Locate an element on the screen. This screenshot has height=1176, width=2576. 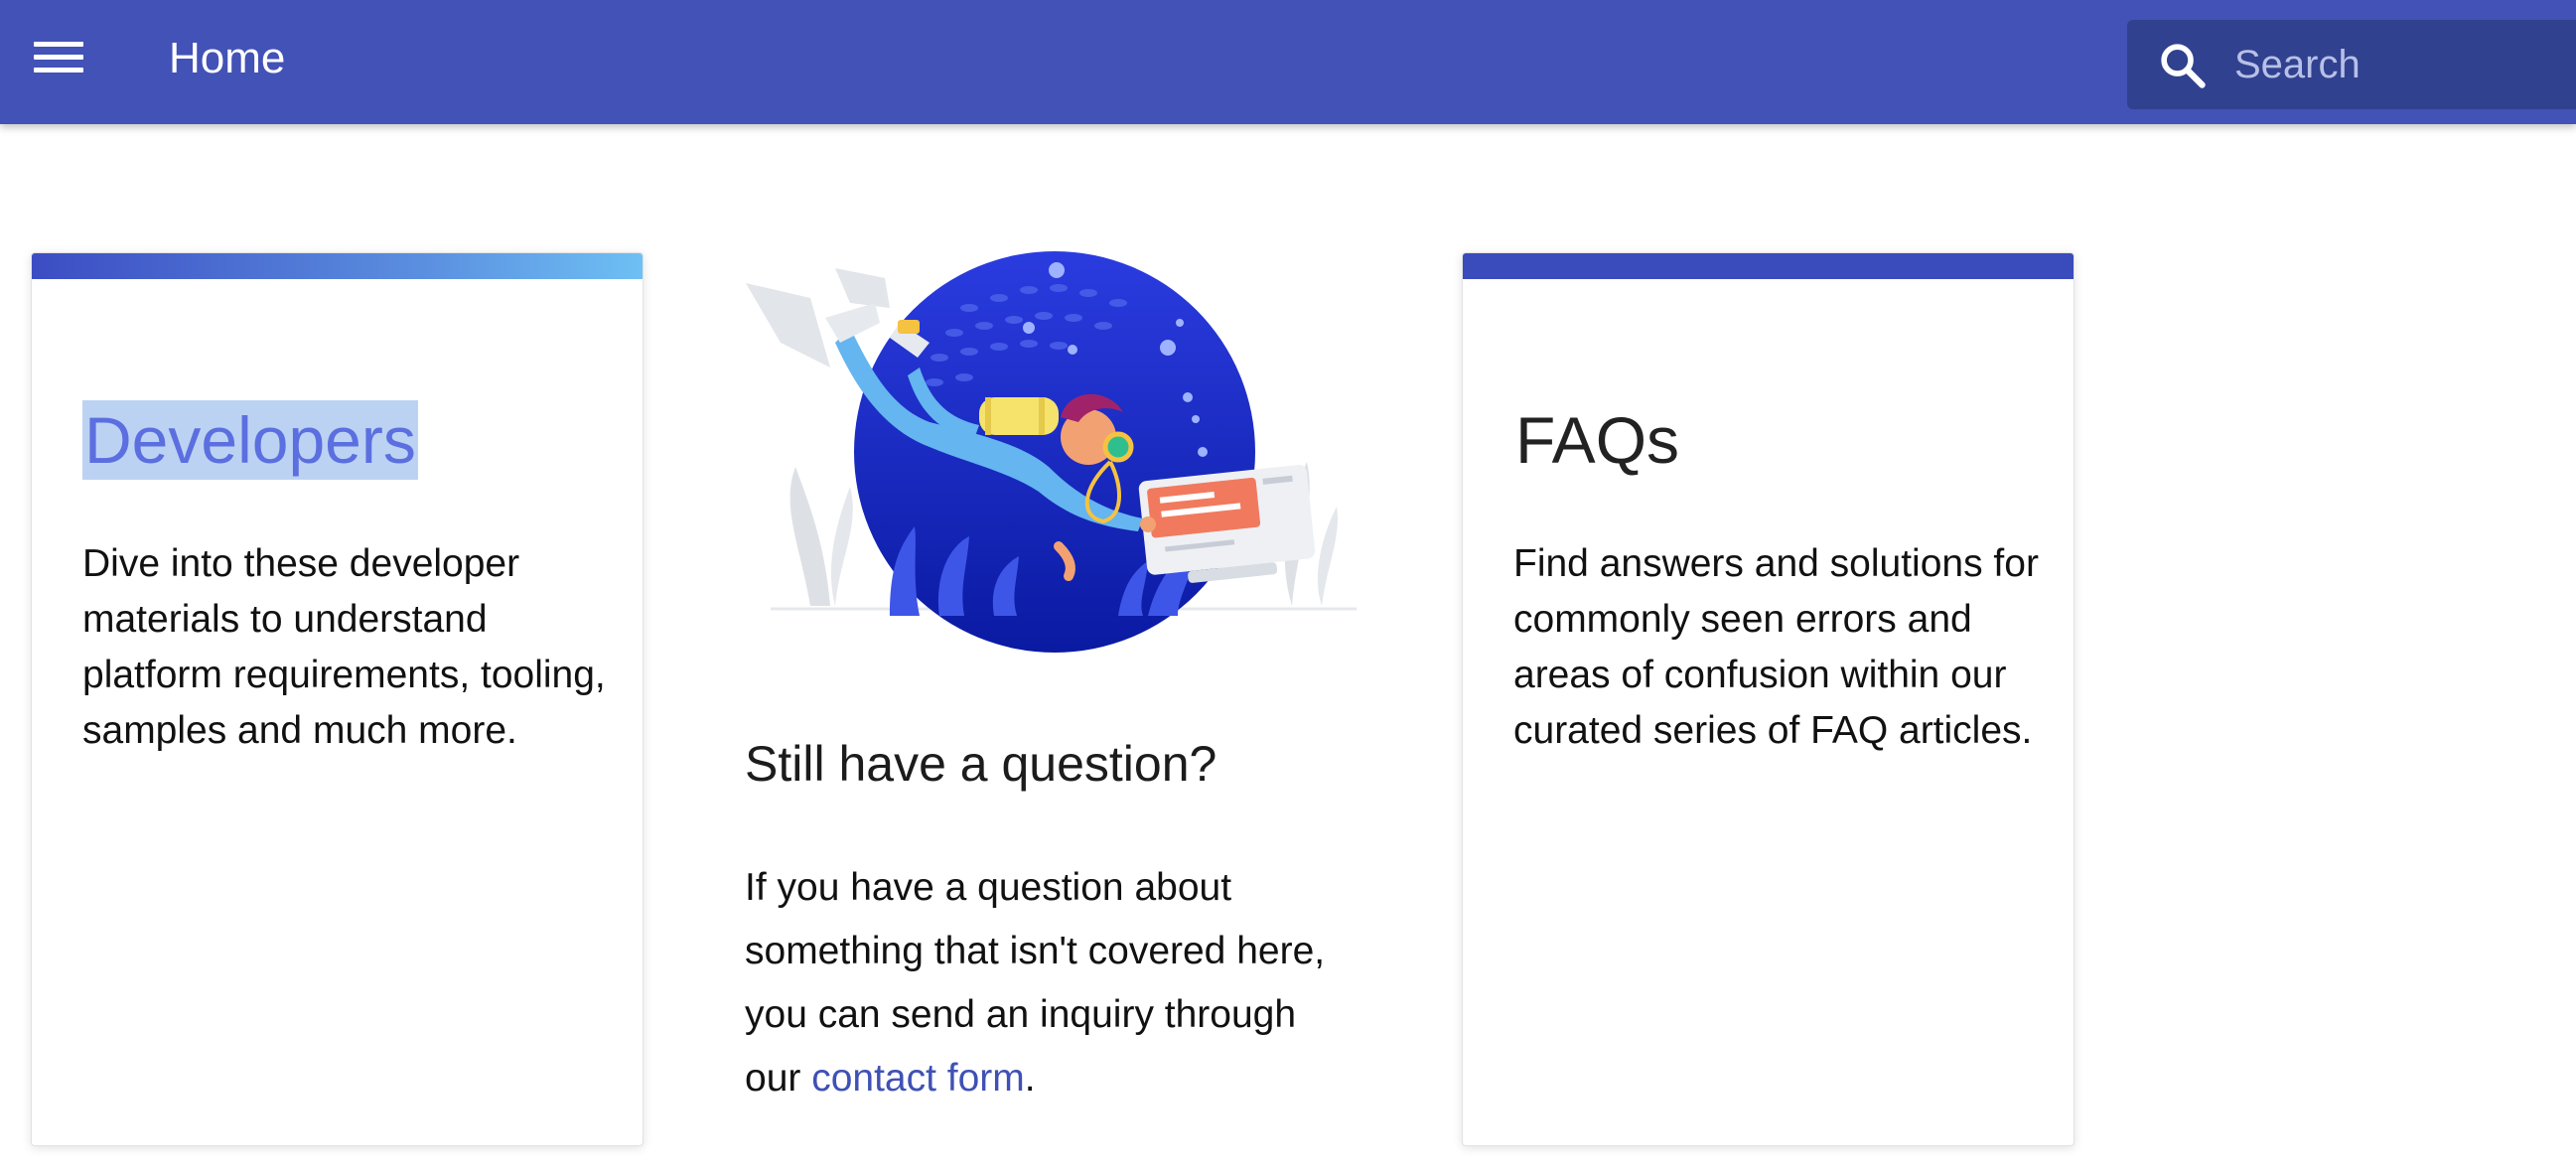
search-input is located at coordinates (2398, 64).